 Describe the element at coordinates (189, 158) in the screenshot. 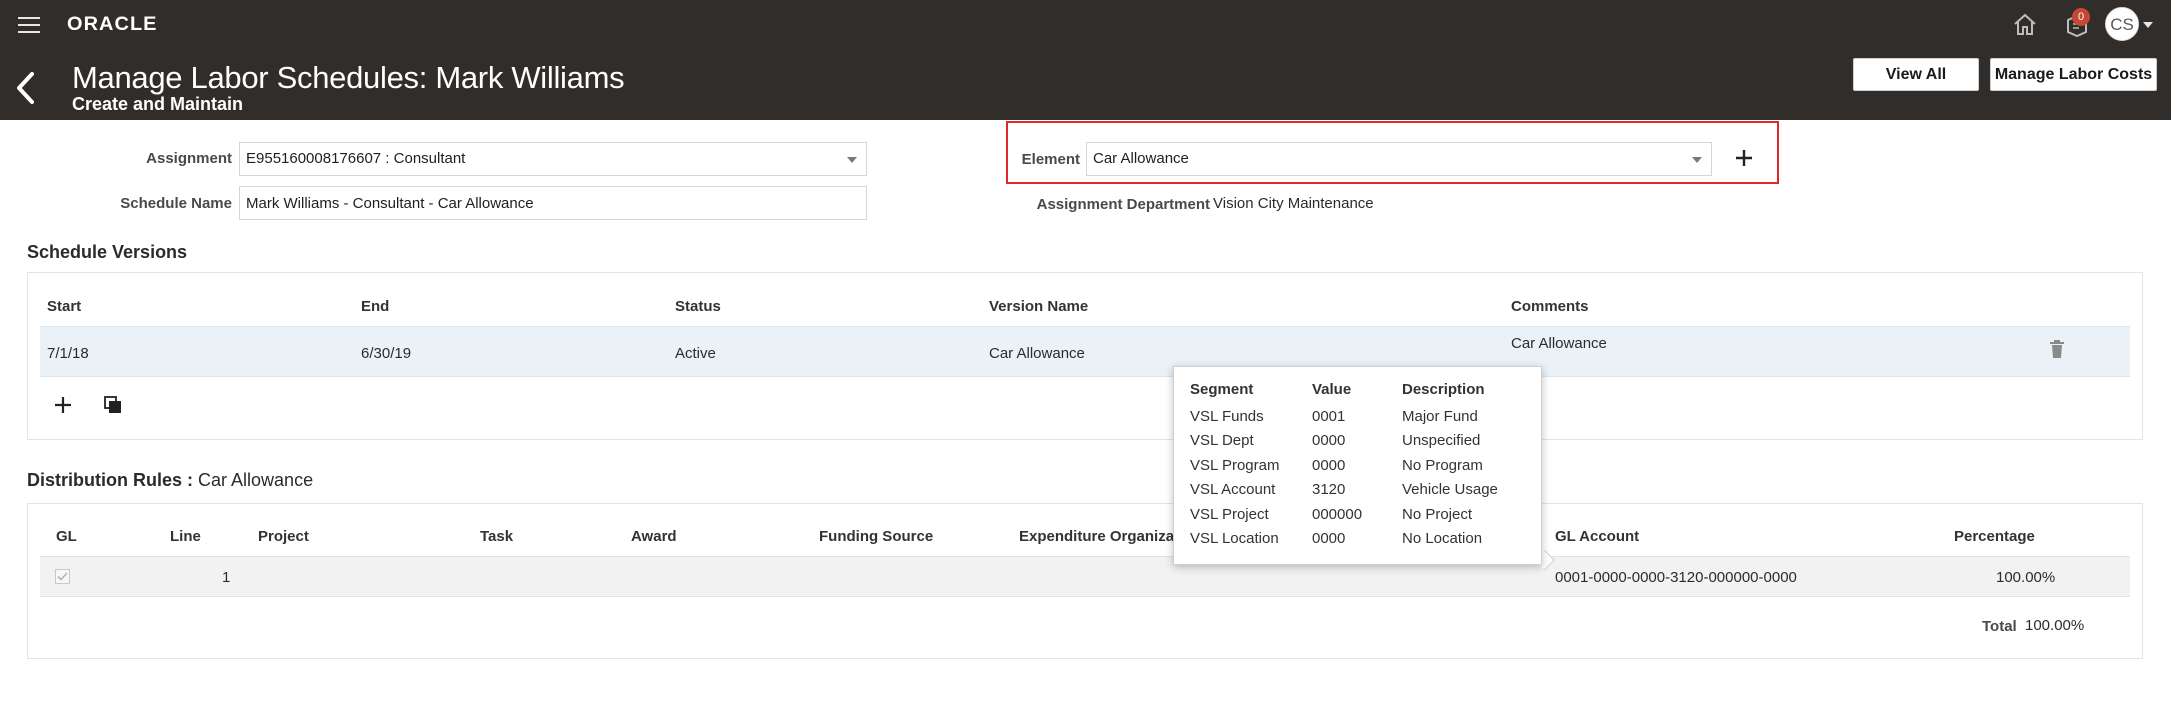

I see `assignment-label: Assignment` at that location.